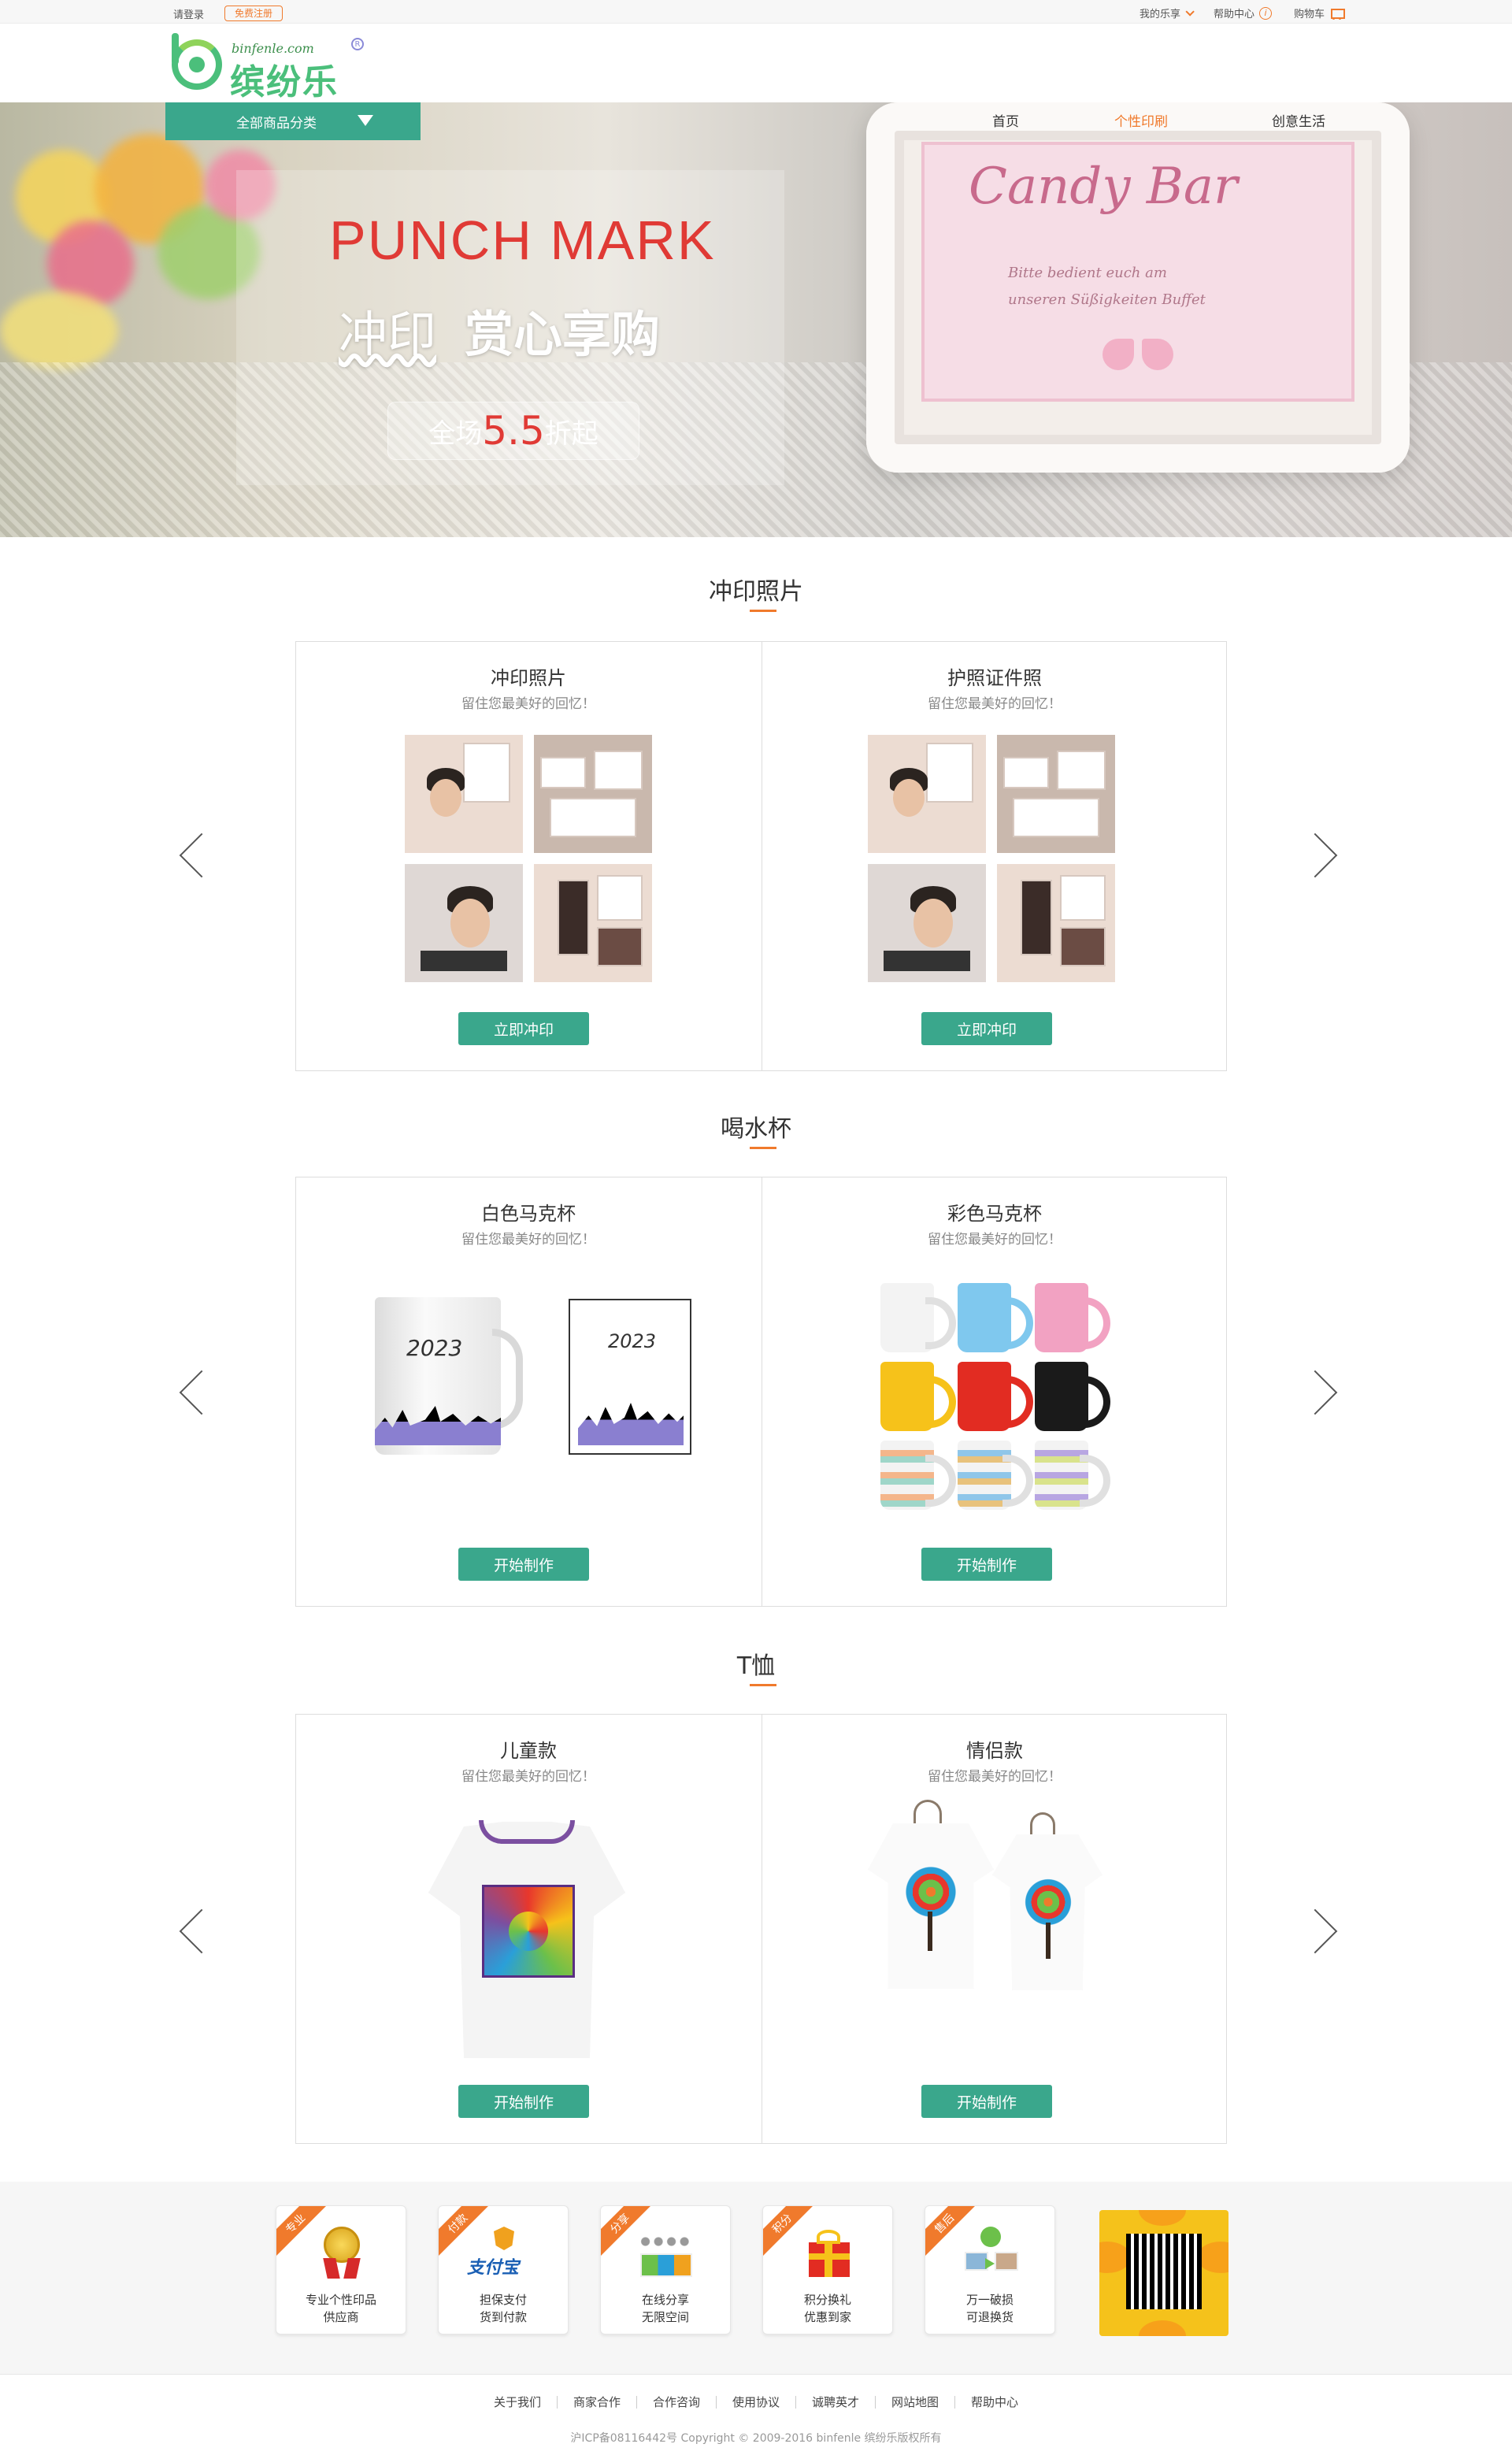 This screenshot has width=1512, height=2455. What do you see at coordinates (276, 124) in the screenshot?
I see `category-label: 全部商品分类` at bounding box center [276, 124].